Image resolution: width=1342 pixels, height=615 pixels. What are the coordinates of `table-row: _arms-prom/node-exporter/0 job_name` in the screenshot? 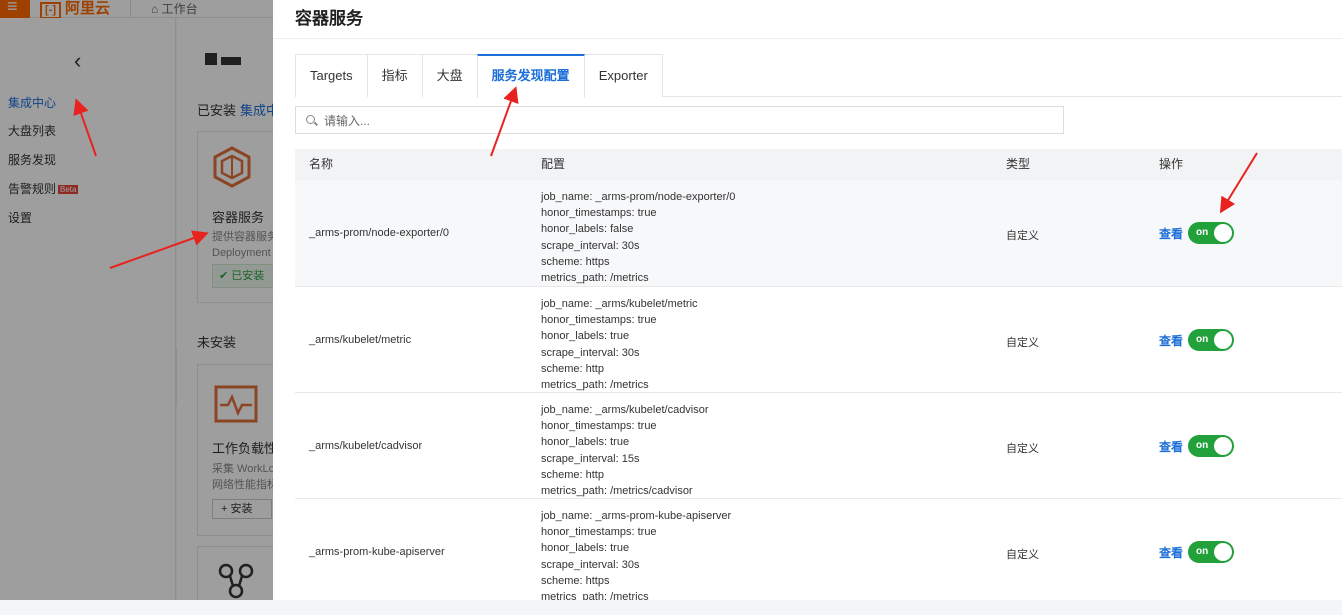 It's located at (818, 233).